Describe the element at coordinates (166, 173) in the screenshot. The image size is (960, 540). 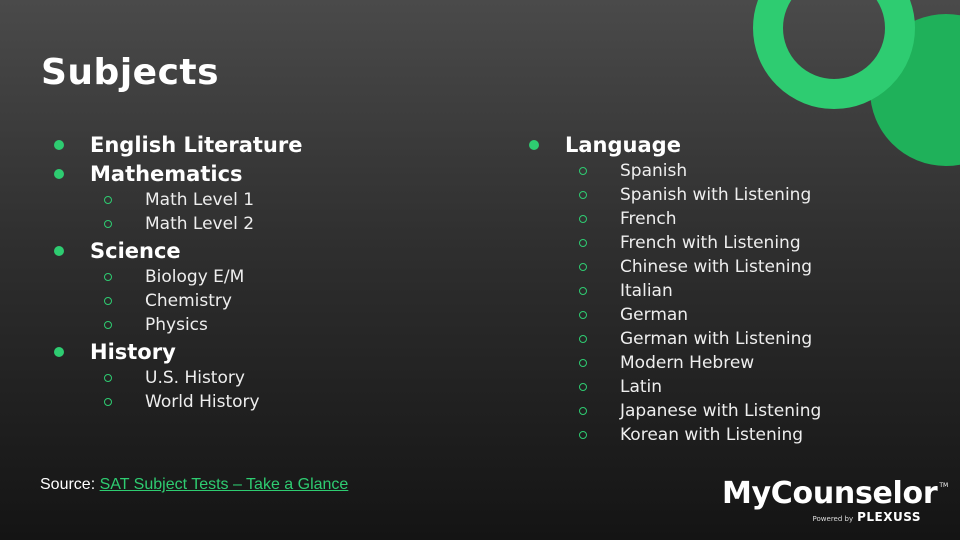
I see `topic-label: Mathematics` at that location.